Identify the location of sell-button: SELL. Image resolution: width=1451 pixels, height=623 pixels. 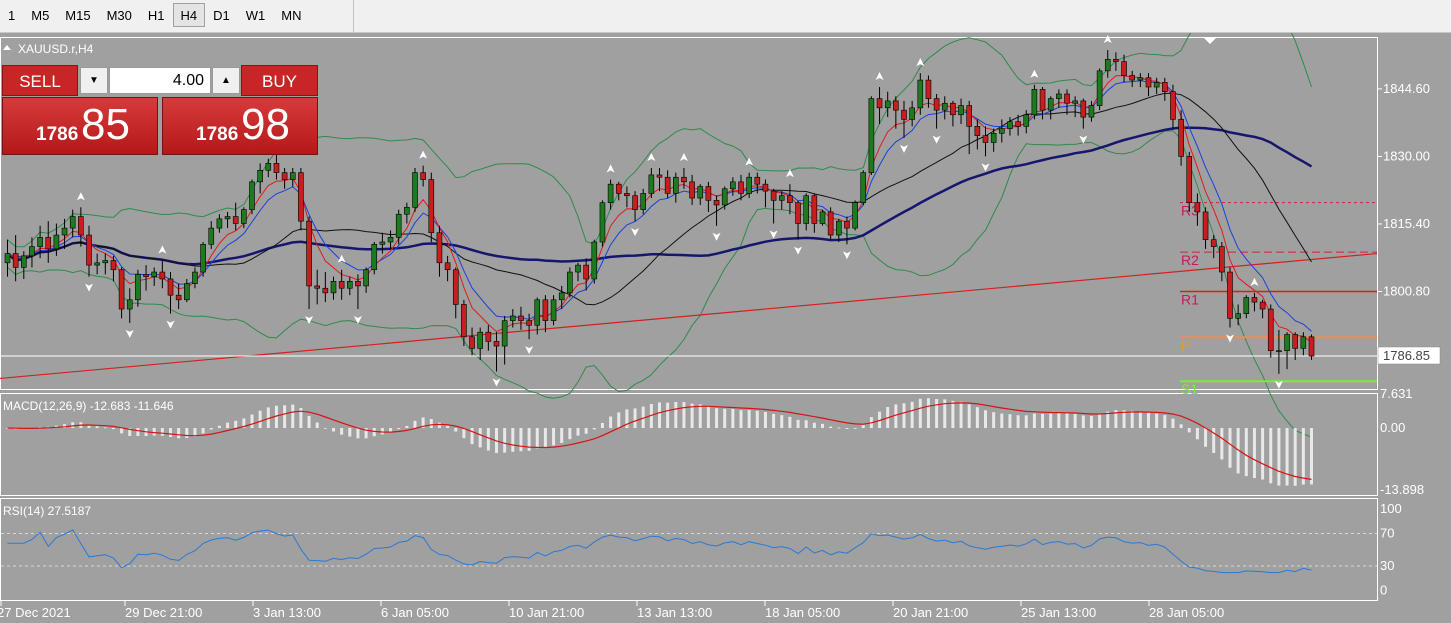
(40, 80).